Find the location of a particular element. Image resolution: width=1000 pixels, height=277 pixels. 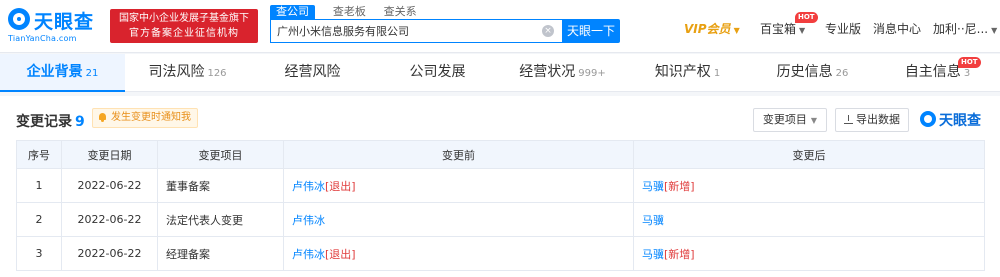

tab-company-background: 企业背景 21 is located at coordinates (62, 73).